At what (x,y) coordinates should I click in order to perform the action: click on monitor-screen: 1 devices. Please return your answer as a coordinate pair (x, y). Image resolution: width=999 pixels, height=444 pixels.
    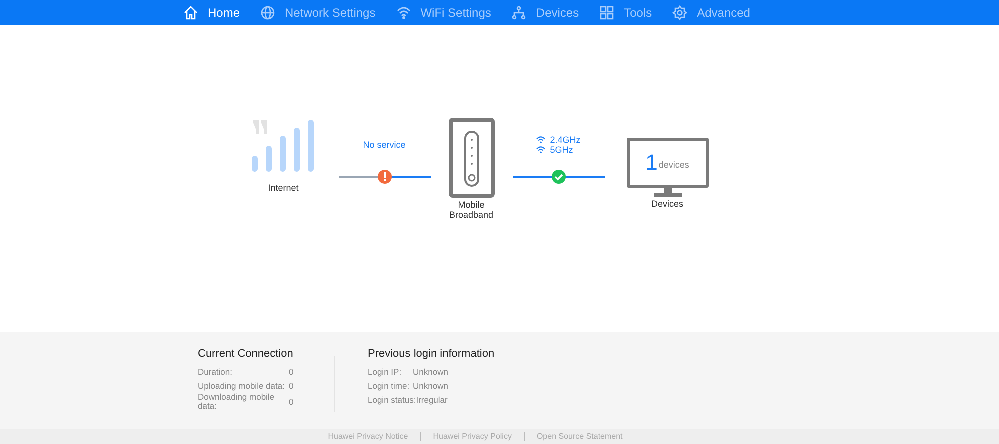
    Looking at the image, I should click on (667, 163).